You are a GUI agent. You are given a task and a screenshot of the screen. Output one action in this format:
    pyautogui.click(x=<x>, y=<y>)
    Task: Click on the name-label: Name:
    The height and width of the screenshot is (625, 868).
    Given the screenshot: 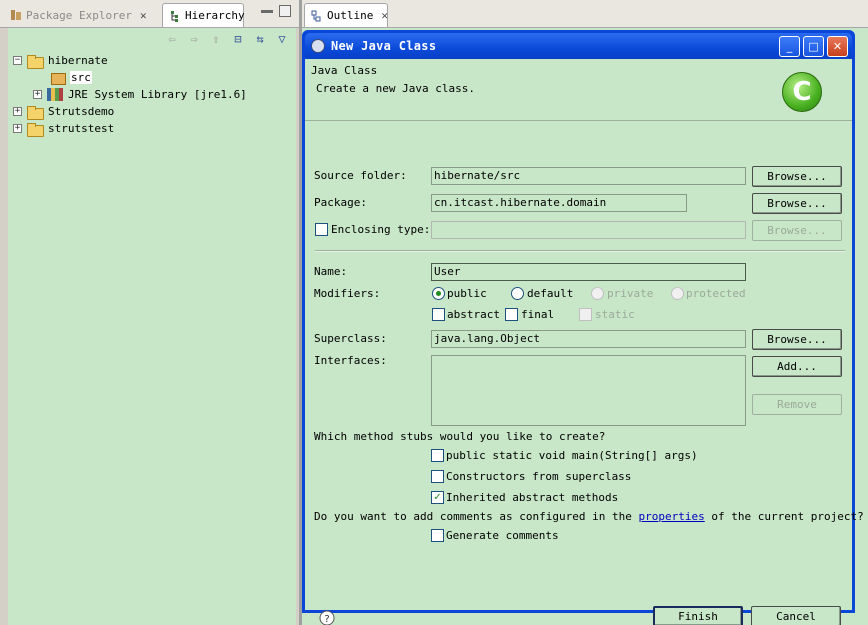 What is the action you would take?
    pyautogui.click(x=331, y=271)
    